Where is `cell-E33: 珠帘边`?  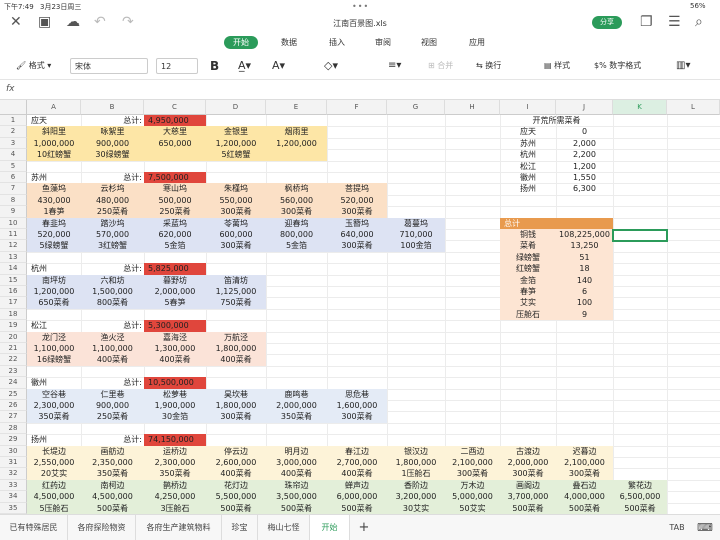 cell-E33: 珠帘边 is located at coordinates (296, 485).